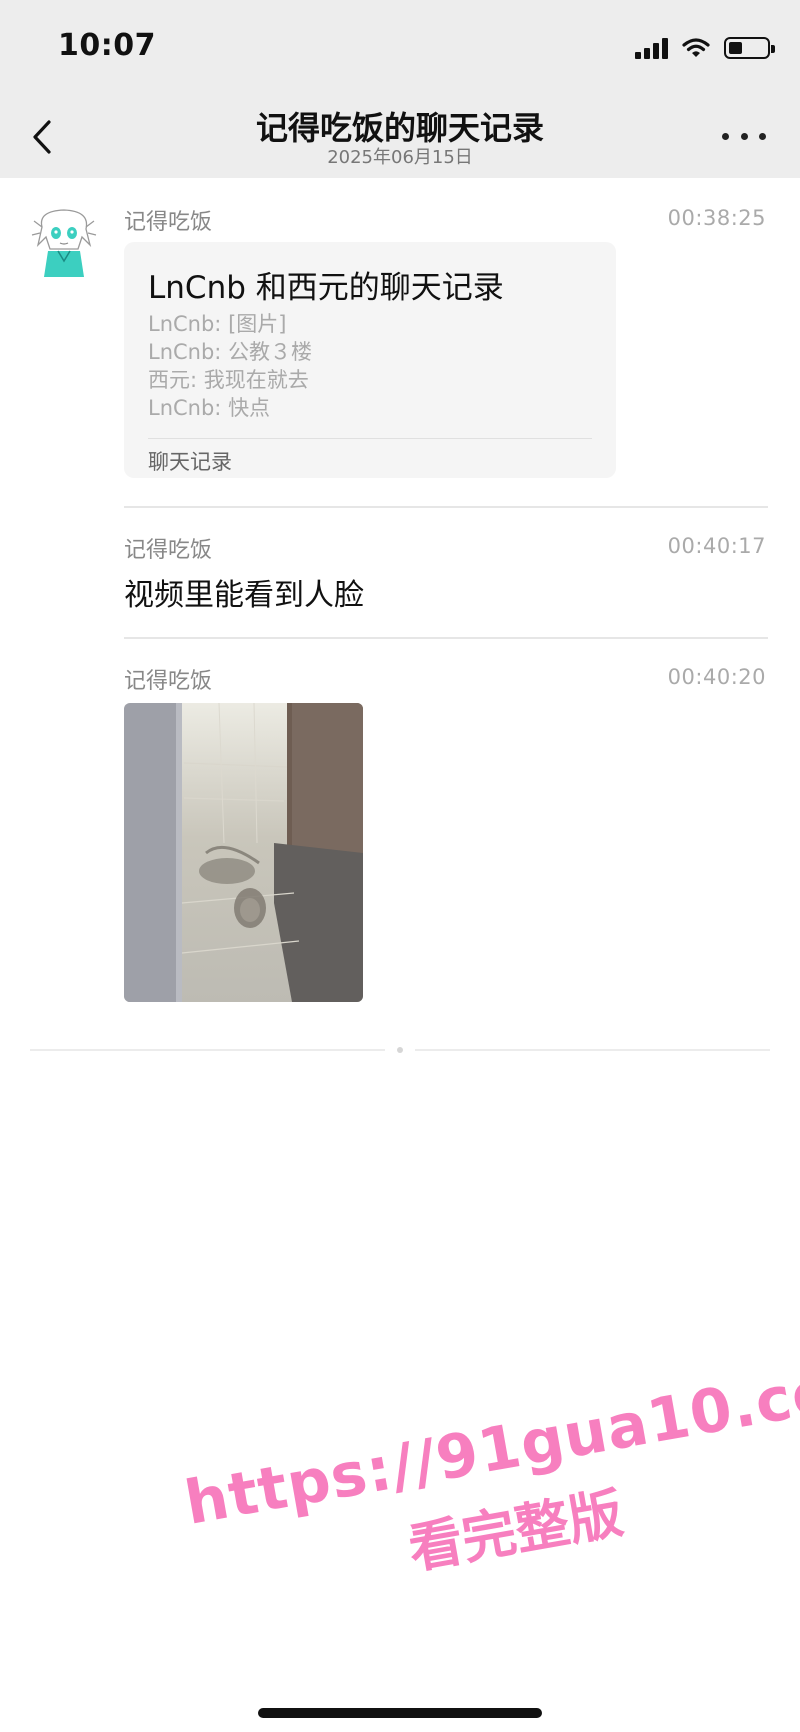 The image size is (800, 1732). Describe the element at coordinates (744, 136) in the screenshot. I see `more-button` at that location.